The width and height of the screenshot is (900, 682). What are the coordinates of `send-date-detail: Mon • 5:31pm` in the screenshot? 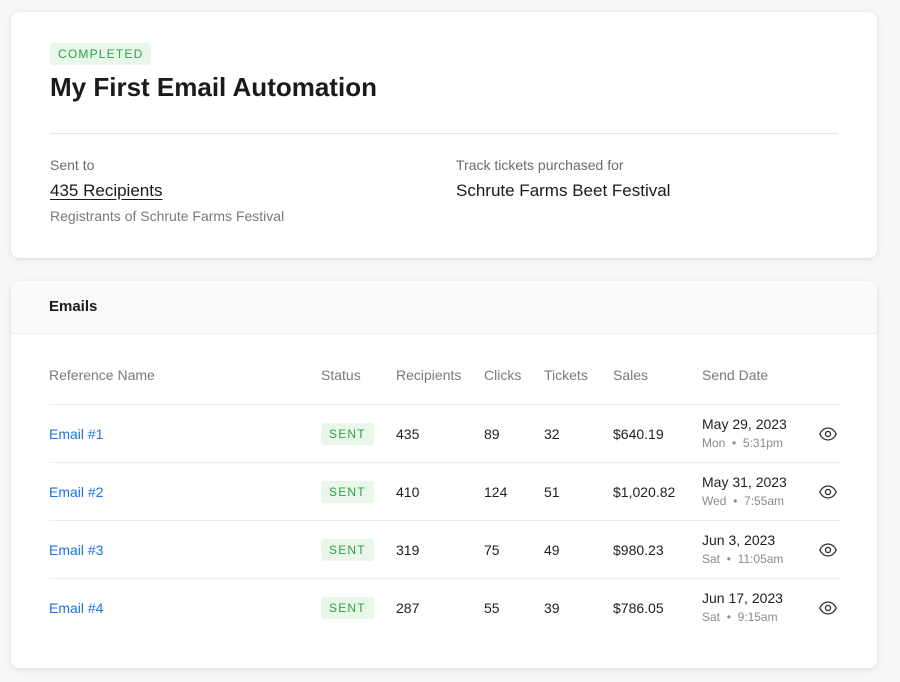 It's located at (744, 443).